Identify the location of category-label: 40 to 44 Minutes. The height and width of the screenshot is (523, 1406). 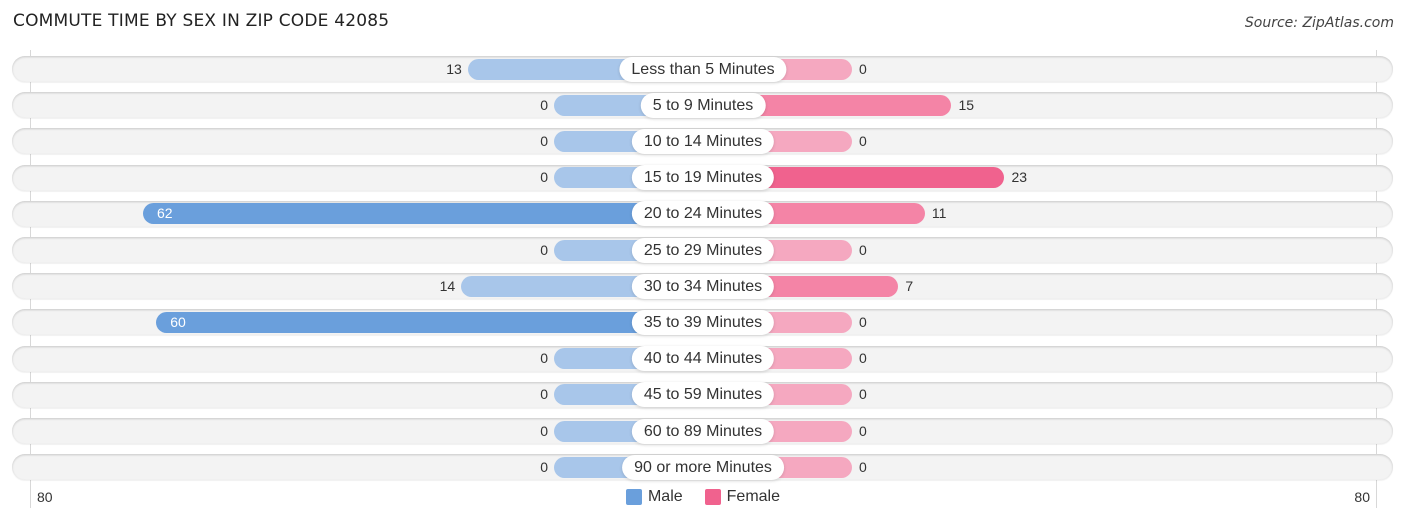
(703, 359).